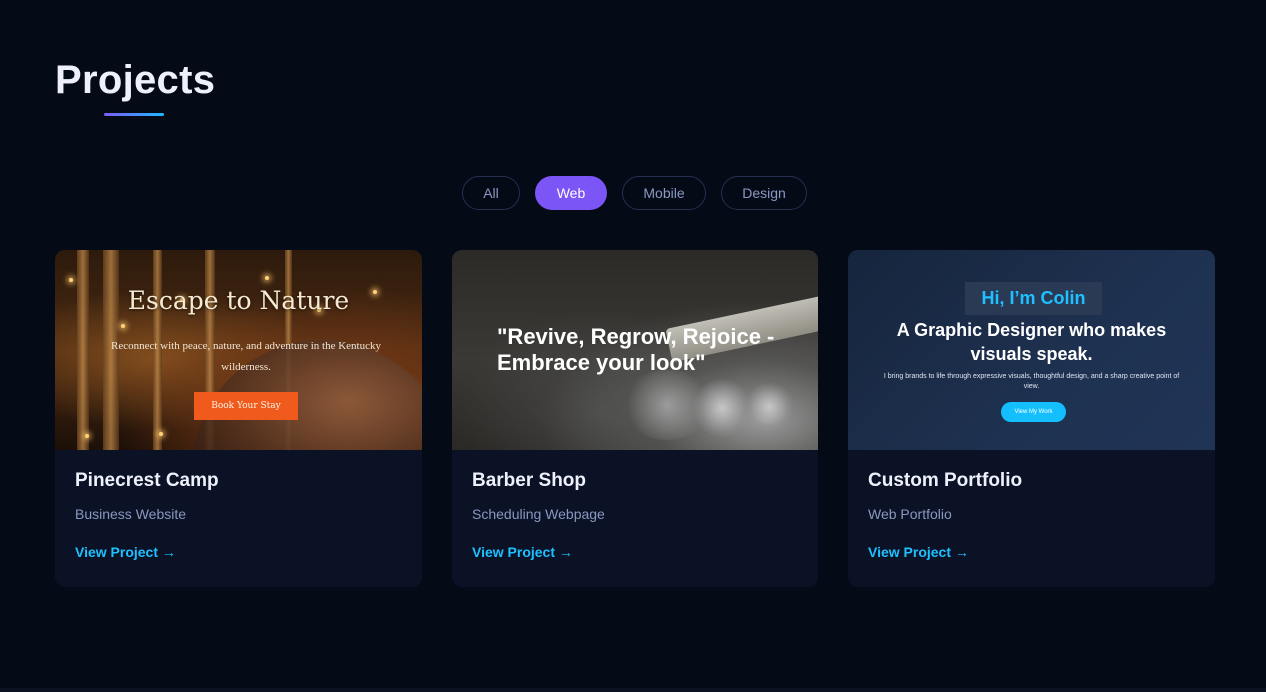 This screenshot has height=692, width=1266. What do you see at coordinates (491, 193) in the screenshot?
I see `filter-all: All` at bounding box center [491, 193].